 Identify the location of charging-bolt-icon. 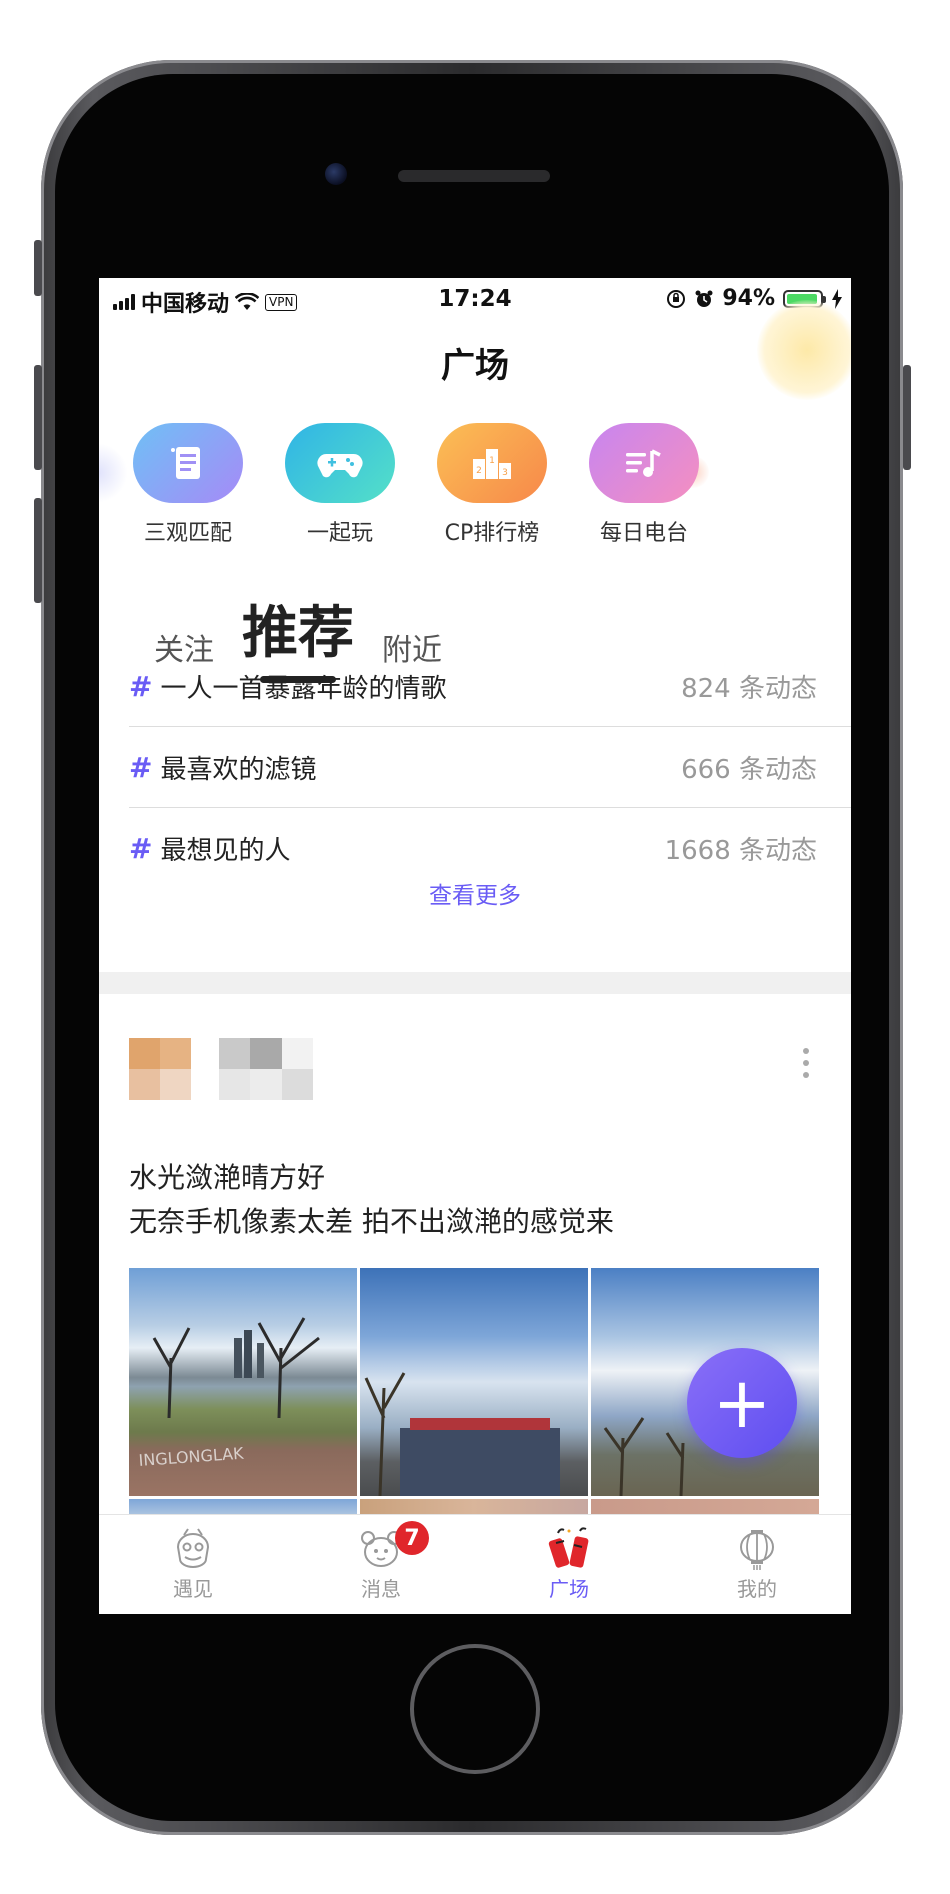
(837, 298).